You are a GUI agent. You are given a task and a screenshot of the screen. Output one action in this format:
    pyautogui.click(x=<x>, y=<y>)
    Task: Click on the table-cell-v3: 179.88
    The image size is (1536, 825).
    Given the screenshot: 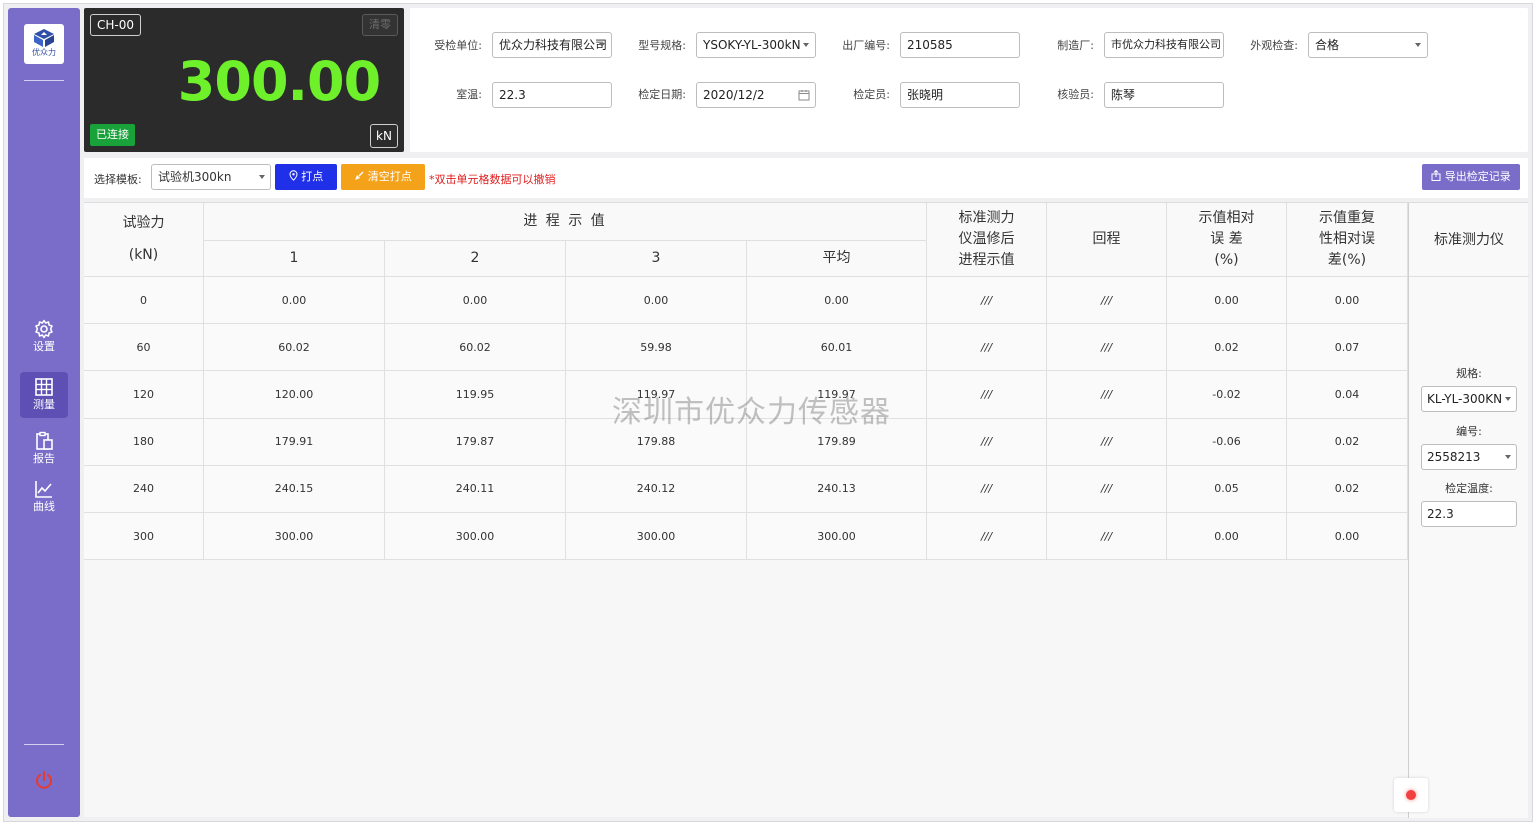 What is the action you would take?
    pyautogui.click(x=656, y=442)
    